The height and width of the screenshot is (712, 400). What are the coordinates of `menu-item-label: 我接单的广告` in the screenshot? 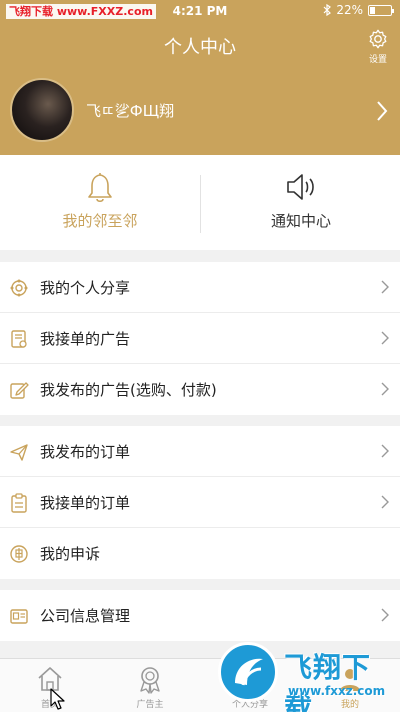 It's located at (85, 339).